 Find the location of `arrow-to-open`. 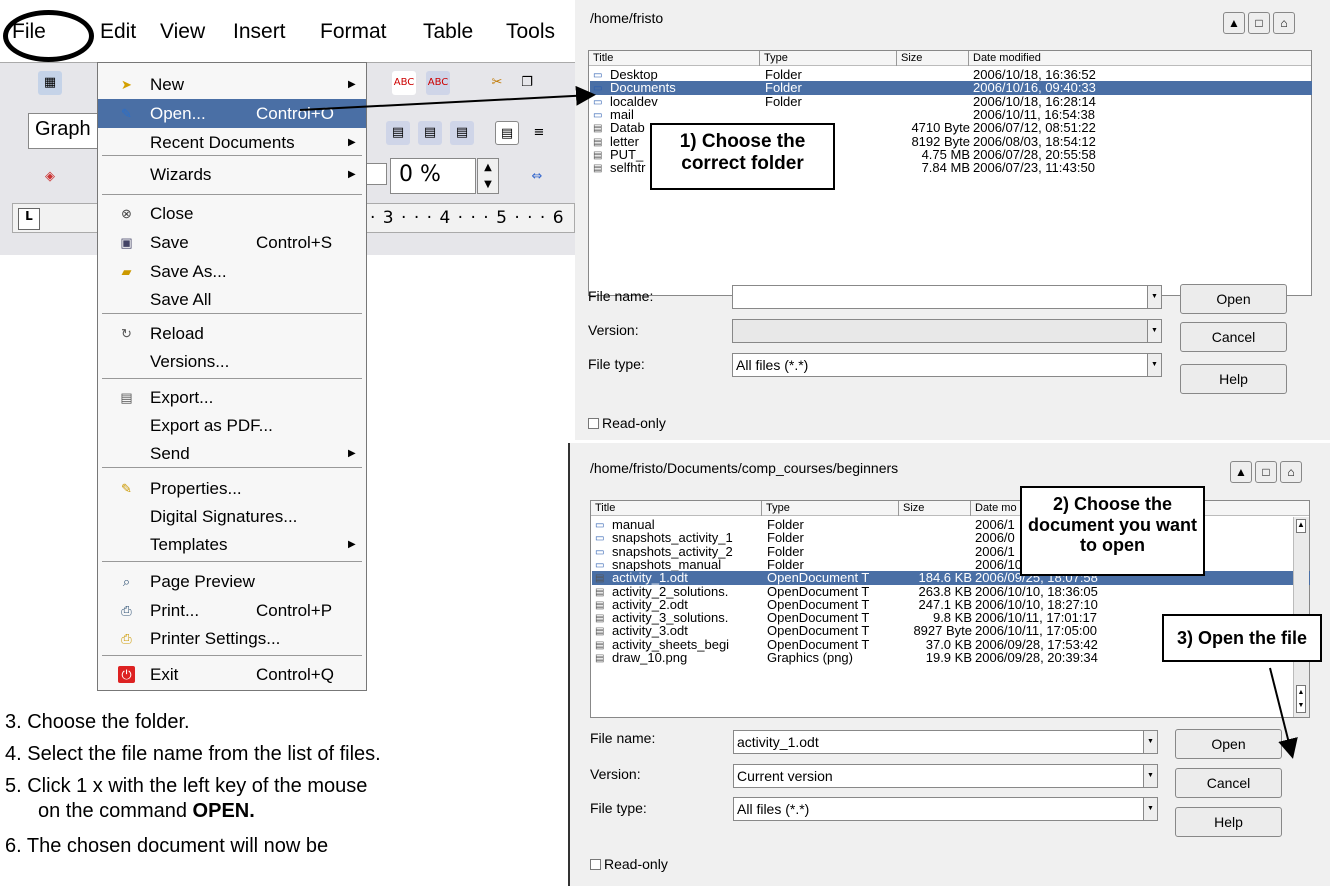

arrow-to-open is located at coordinates (1283, 713).